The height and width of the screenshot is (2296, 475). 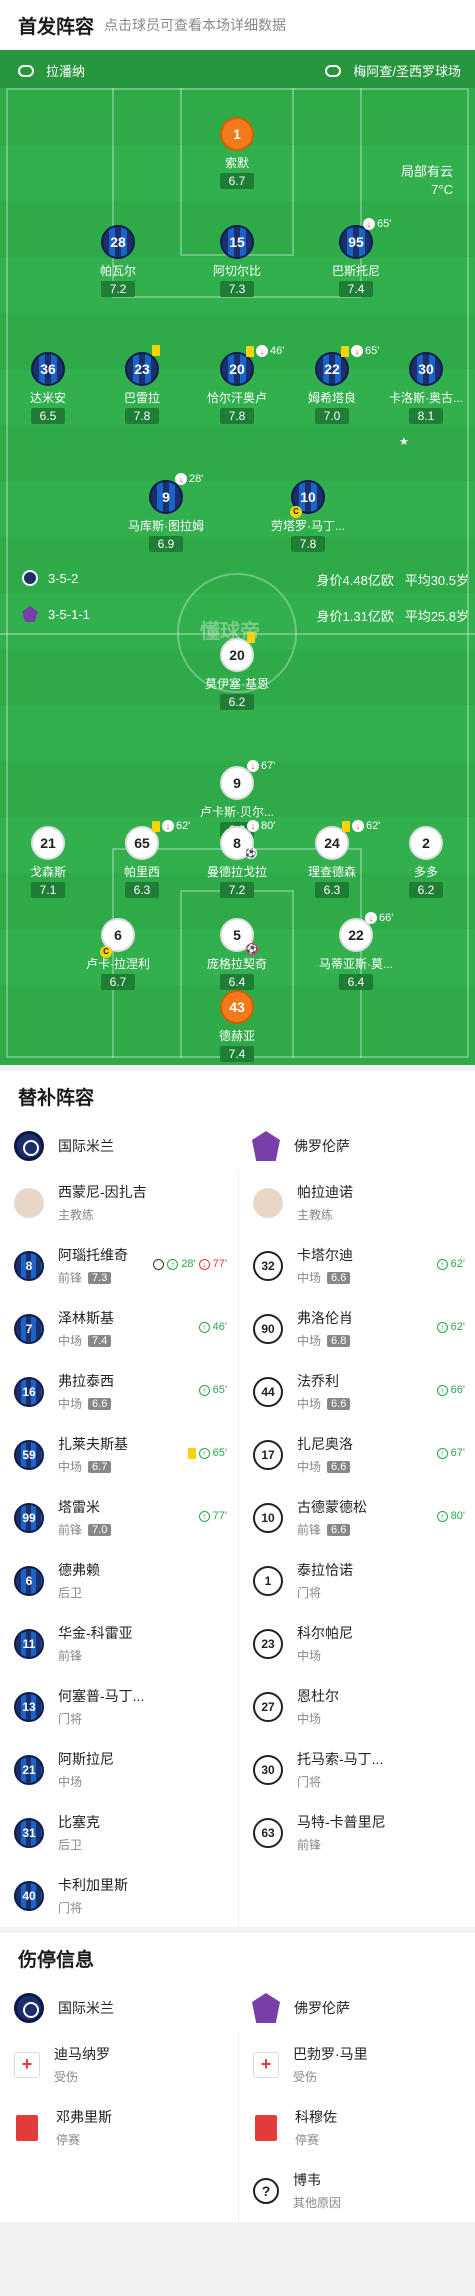 I want to click on sub-events: ↑ 80', so click(x=450, y=1516).